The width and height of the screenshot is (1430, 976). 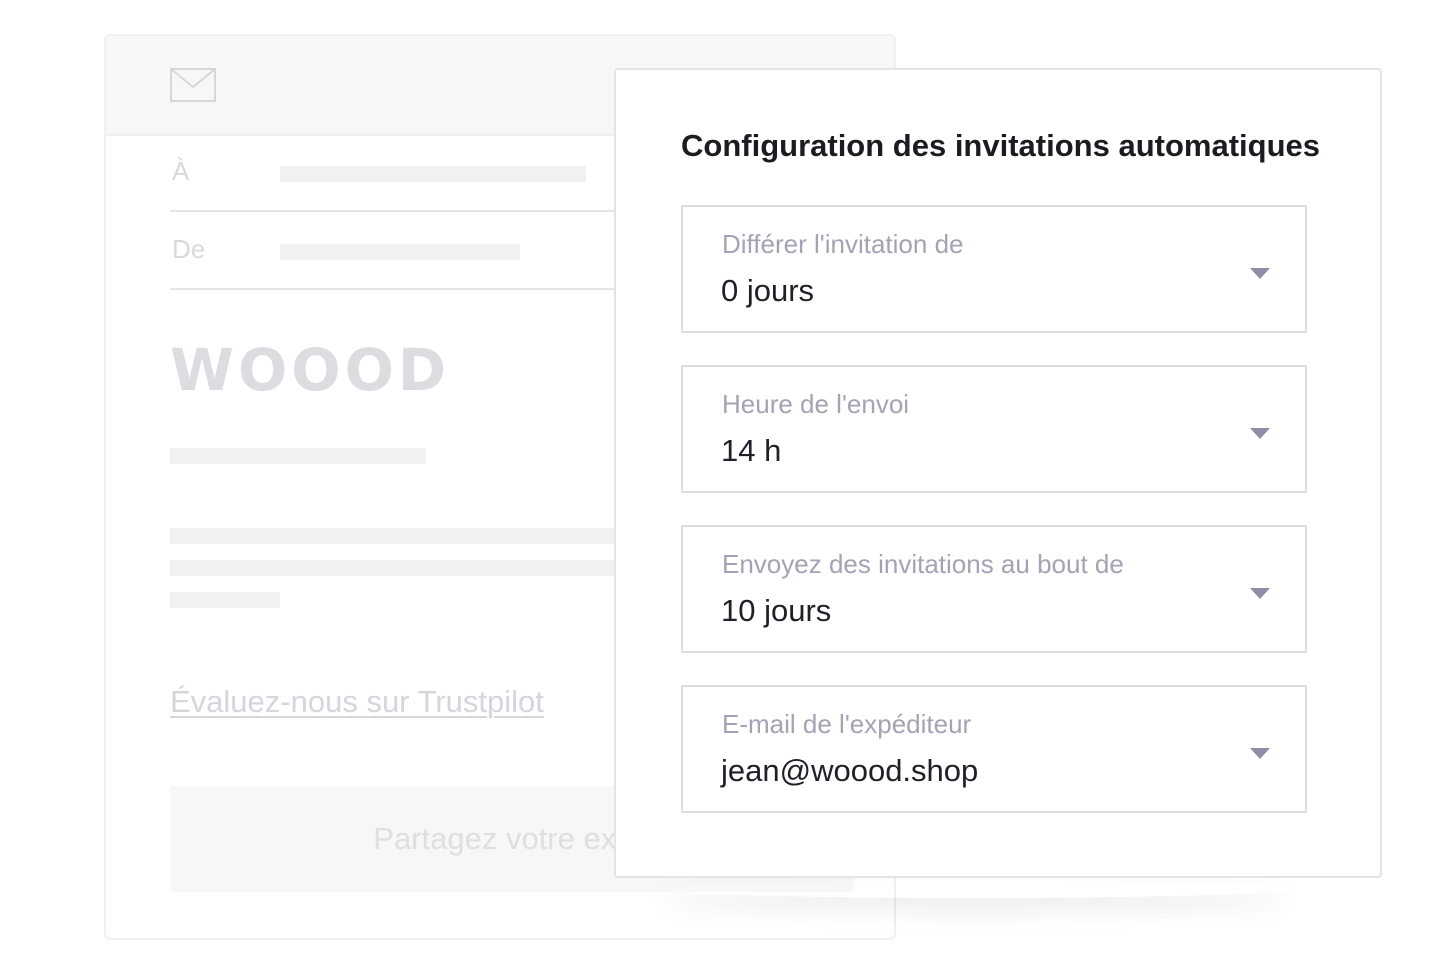 What do you see at coordinates (768, 290) in the screenshot?
I see `invitation-delay-value: 0 jours` at bounding box center [768, 290].